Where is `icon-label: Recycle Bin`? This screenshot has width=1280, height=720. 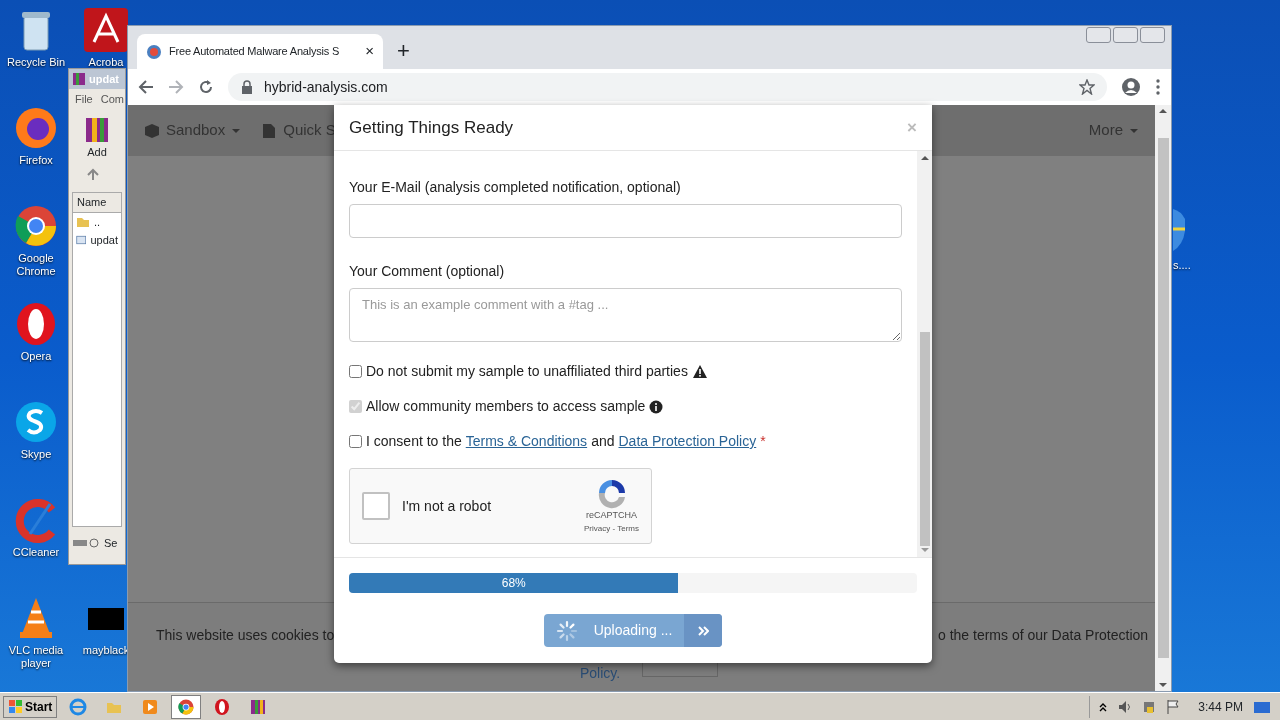 icon-label: Recycle Bin is located at coordinates (36, 62).